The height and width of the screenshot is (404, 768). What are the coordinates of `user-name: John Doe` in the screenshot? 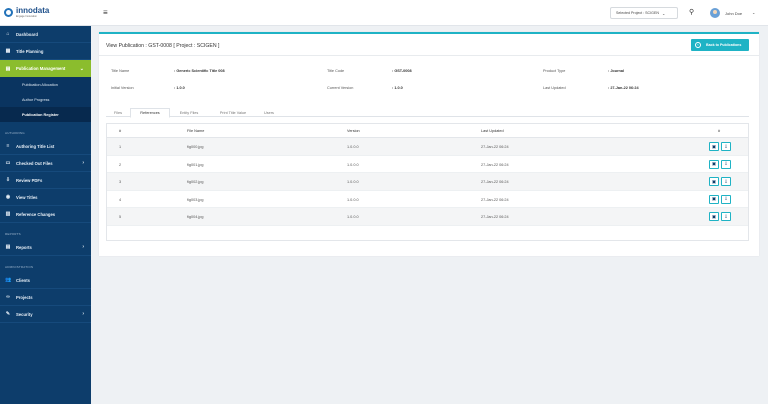 It's located at (733, 13).